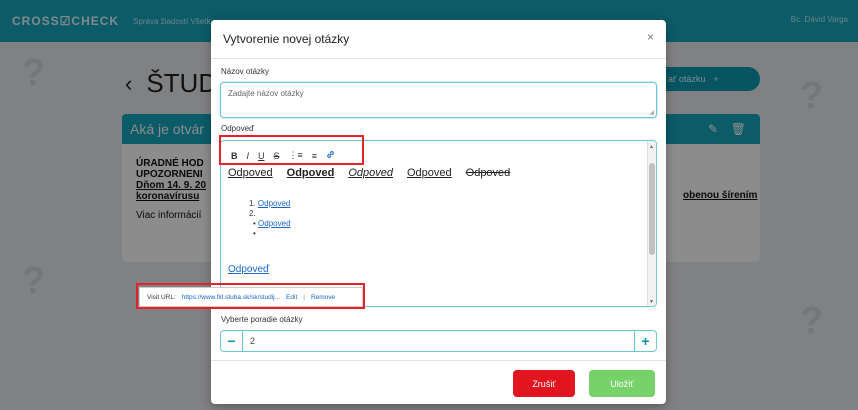 The image size is (858, 410). What do you see at coordinates (544, 383) in the screenshot?
I see `cancel-button: Zrušiť` at bounding box center [544, 383].